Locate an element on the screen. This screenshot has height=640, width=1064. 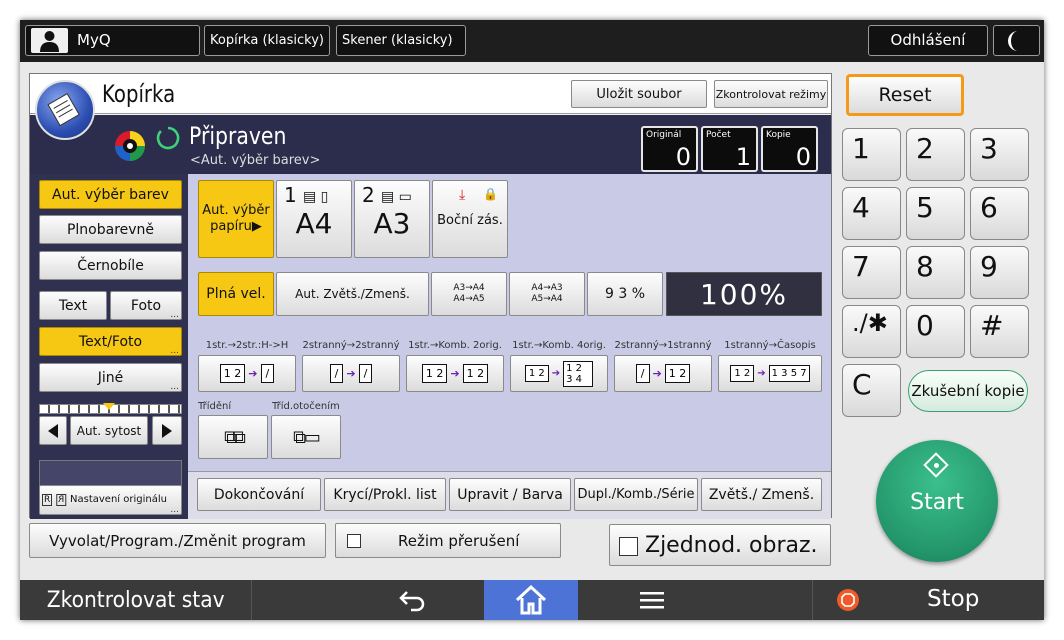
full-color-button: Plnobarevně is located at coordinates (110, 229).